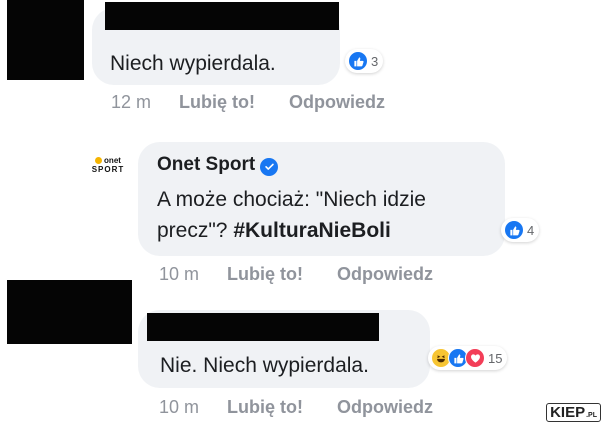 The width and height of the screenshot is (610, 430). I want to click on reaction-count: 4, so click(531, 230).